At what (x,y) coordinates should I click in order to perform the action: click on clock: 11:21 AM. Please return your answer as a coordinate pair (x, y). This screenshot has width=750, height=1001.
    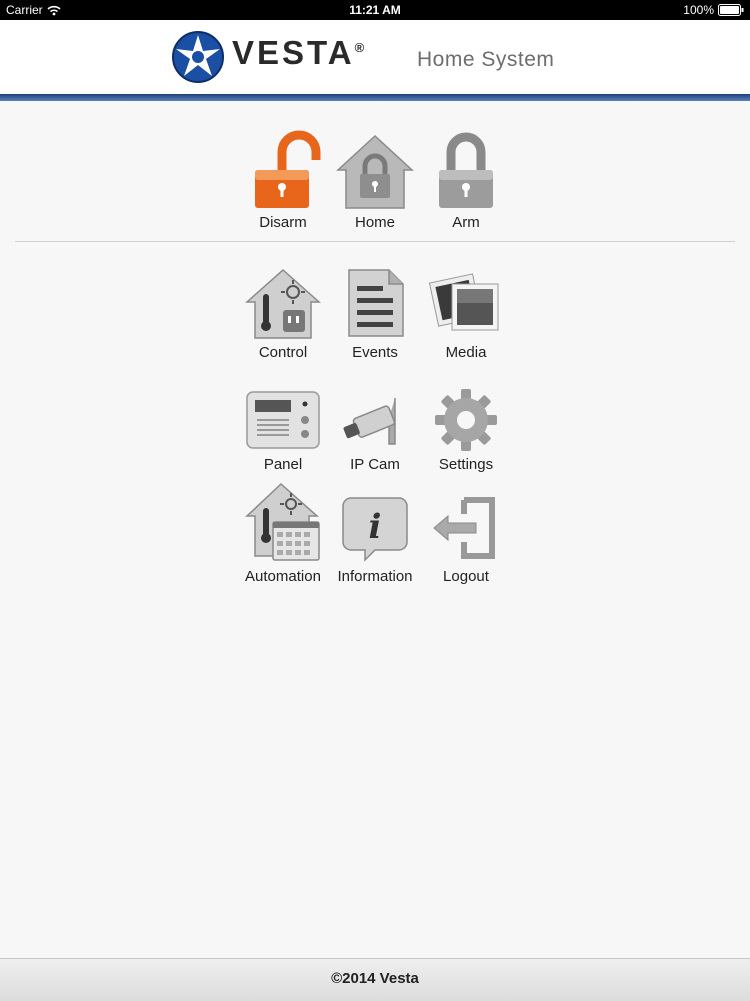
    Looking at the image, I should click on (375, 10).